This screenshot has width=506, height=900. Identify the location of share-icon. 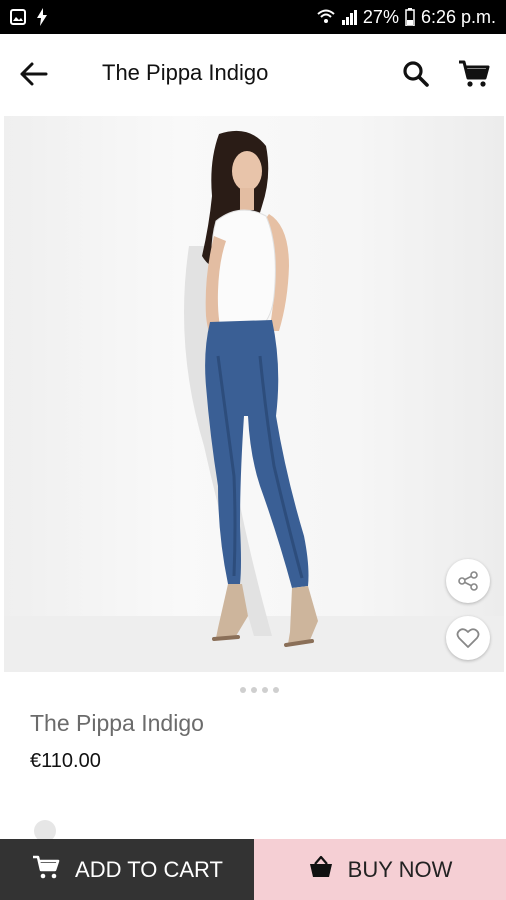
(468, 581).